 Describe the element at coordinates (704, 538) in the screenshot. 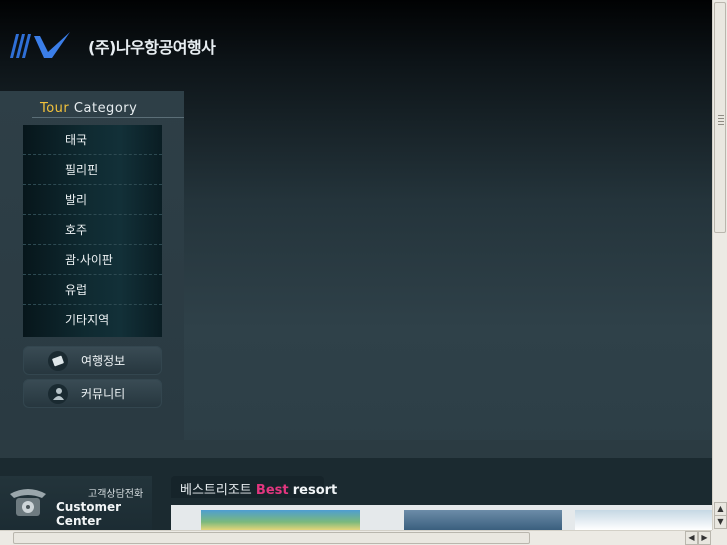

I see `scroll-right-button: ▶` at that location.